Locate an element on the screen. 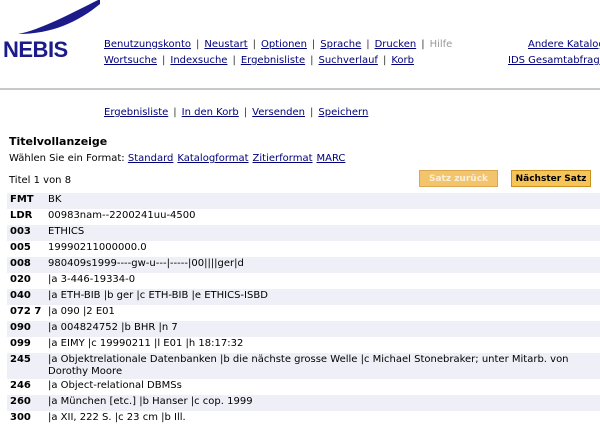 The image size is (600, 427). table-row: FMT BK is located at coordinates (303, 201).